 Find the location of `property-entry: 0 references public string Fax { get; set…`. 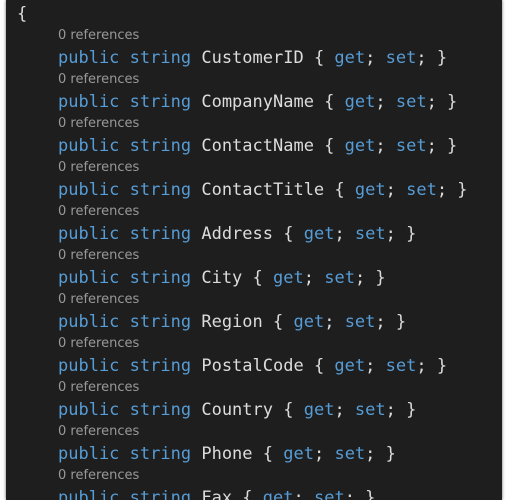

property-entry: 0 references public string Fax { get; set… is located at coordinates (216, 483).